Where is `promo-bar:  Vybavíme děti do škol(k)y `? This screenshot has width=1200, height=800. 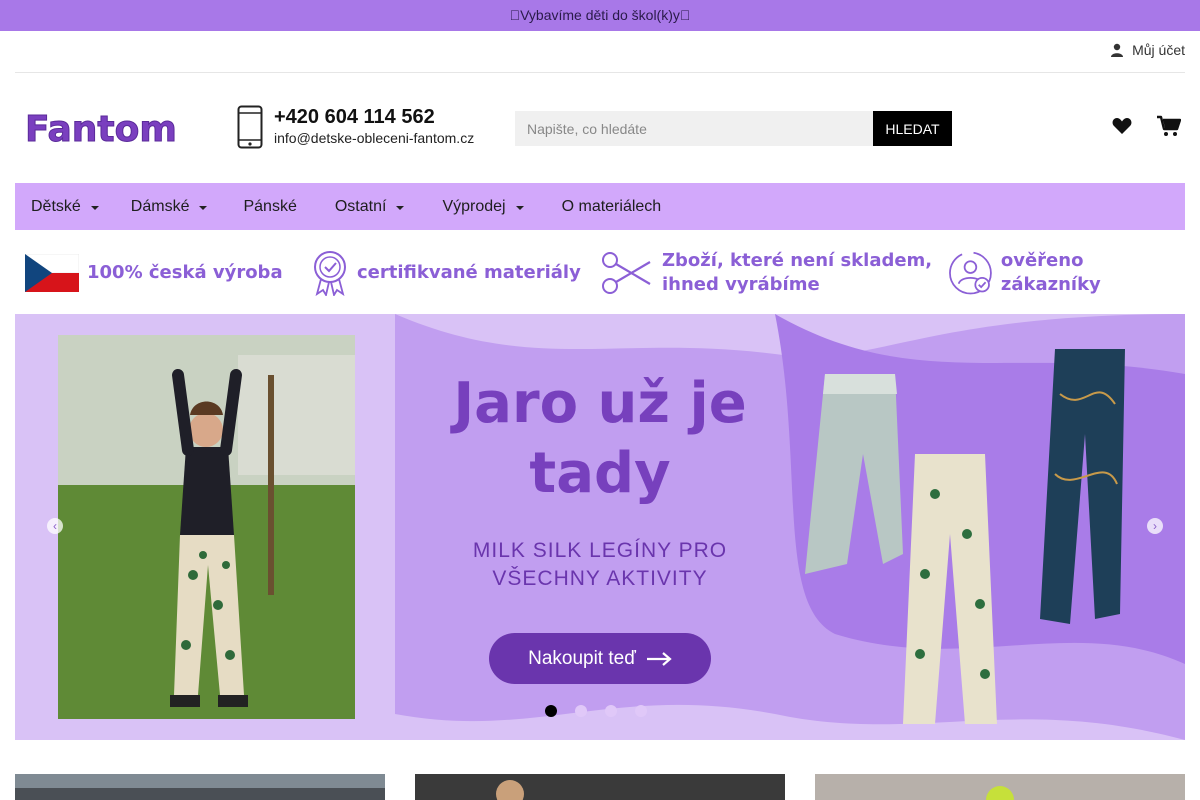 promo-bar:  Vybavíme děti do škol(k)y  is located at coordinates (600, 15).